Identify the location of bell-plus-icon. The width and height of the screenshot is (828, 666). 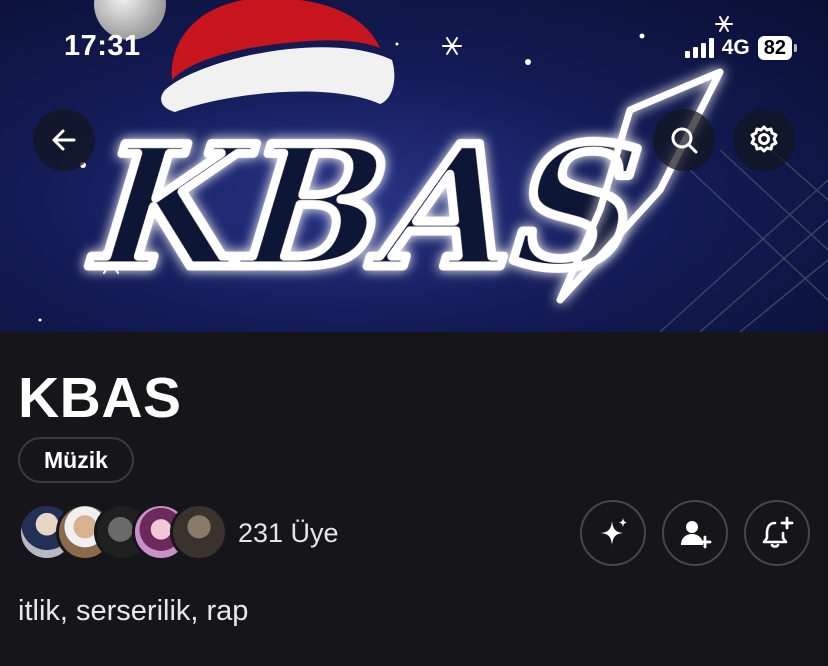
(778, 532).